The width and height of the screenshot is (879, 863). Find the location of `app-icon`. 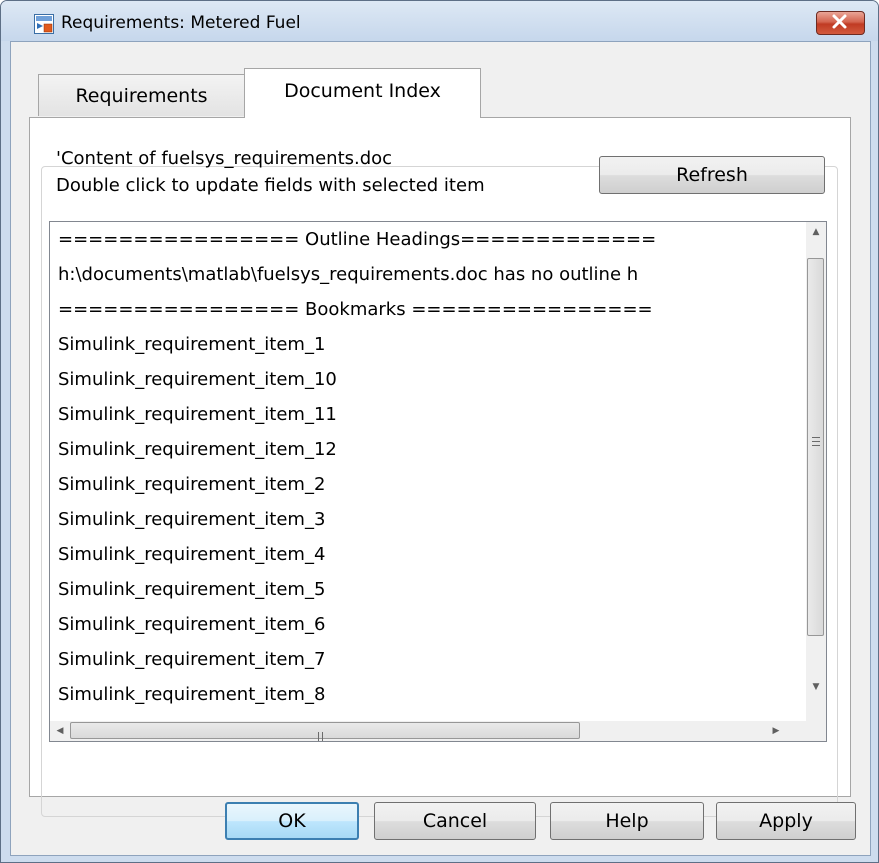

app-icon is located at coordinates (44, 24).